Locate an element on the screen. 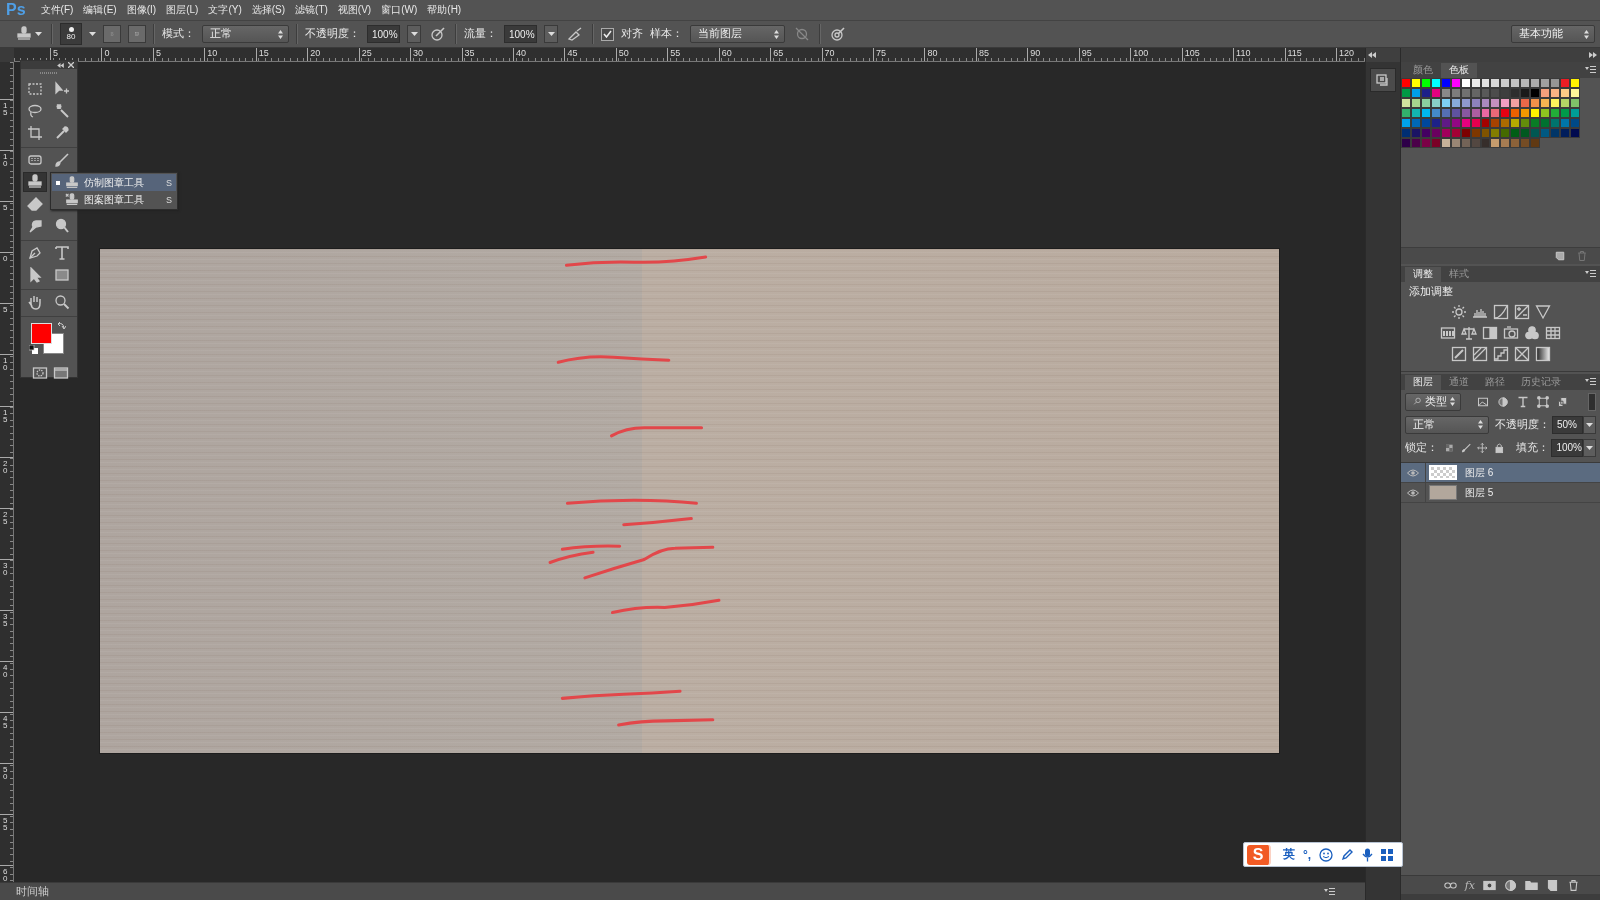 Image resolution: width=1600 pixels, height=900 pixels. ruler-label: 120 is located at coordinates (1346, 53).